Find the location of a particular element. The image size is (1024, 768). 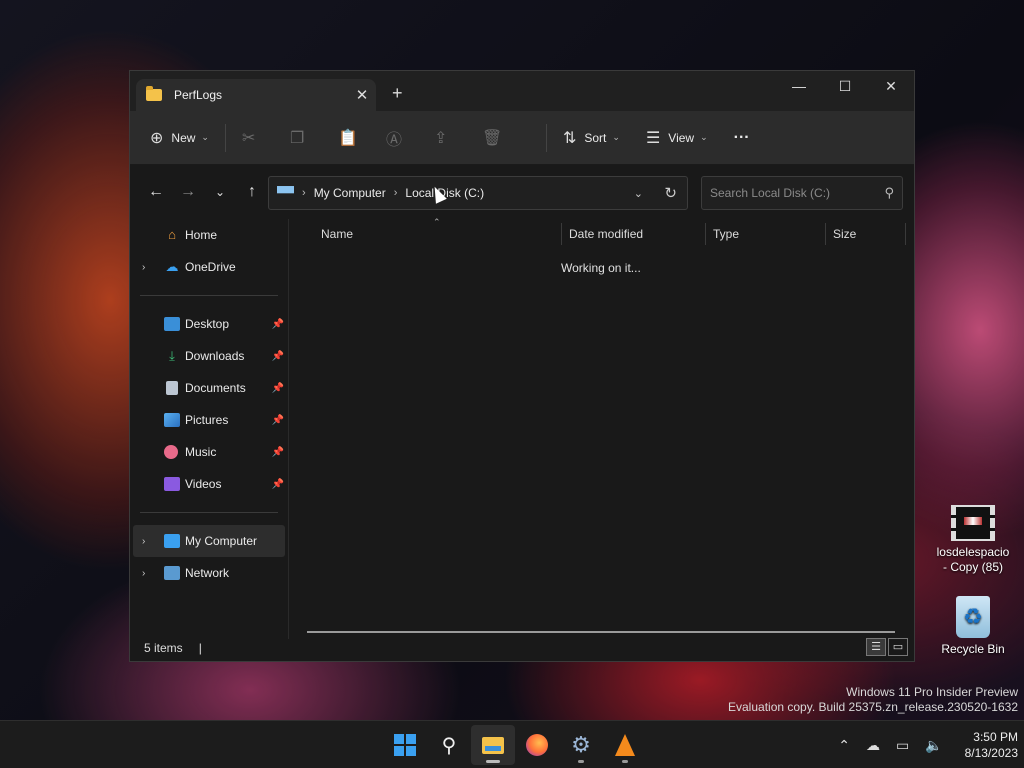

sidebar-item-music: Music 📌 is located at coordinates (209, 452).